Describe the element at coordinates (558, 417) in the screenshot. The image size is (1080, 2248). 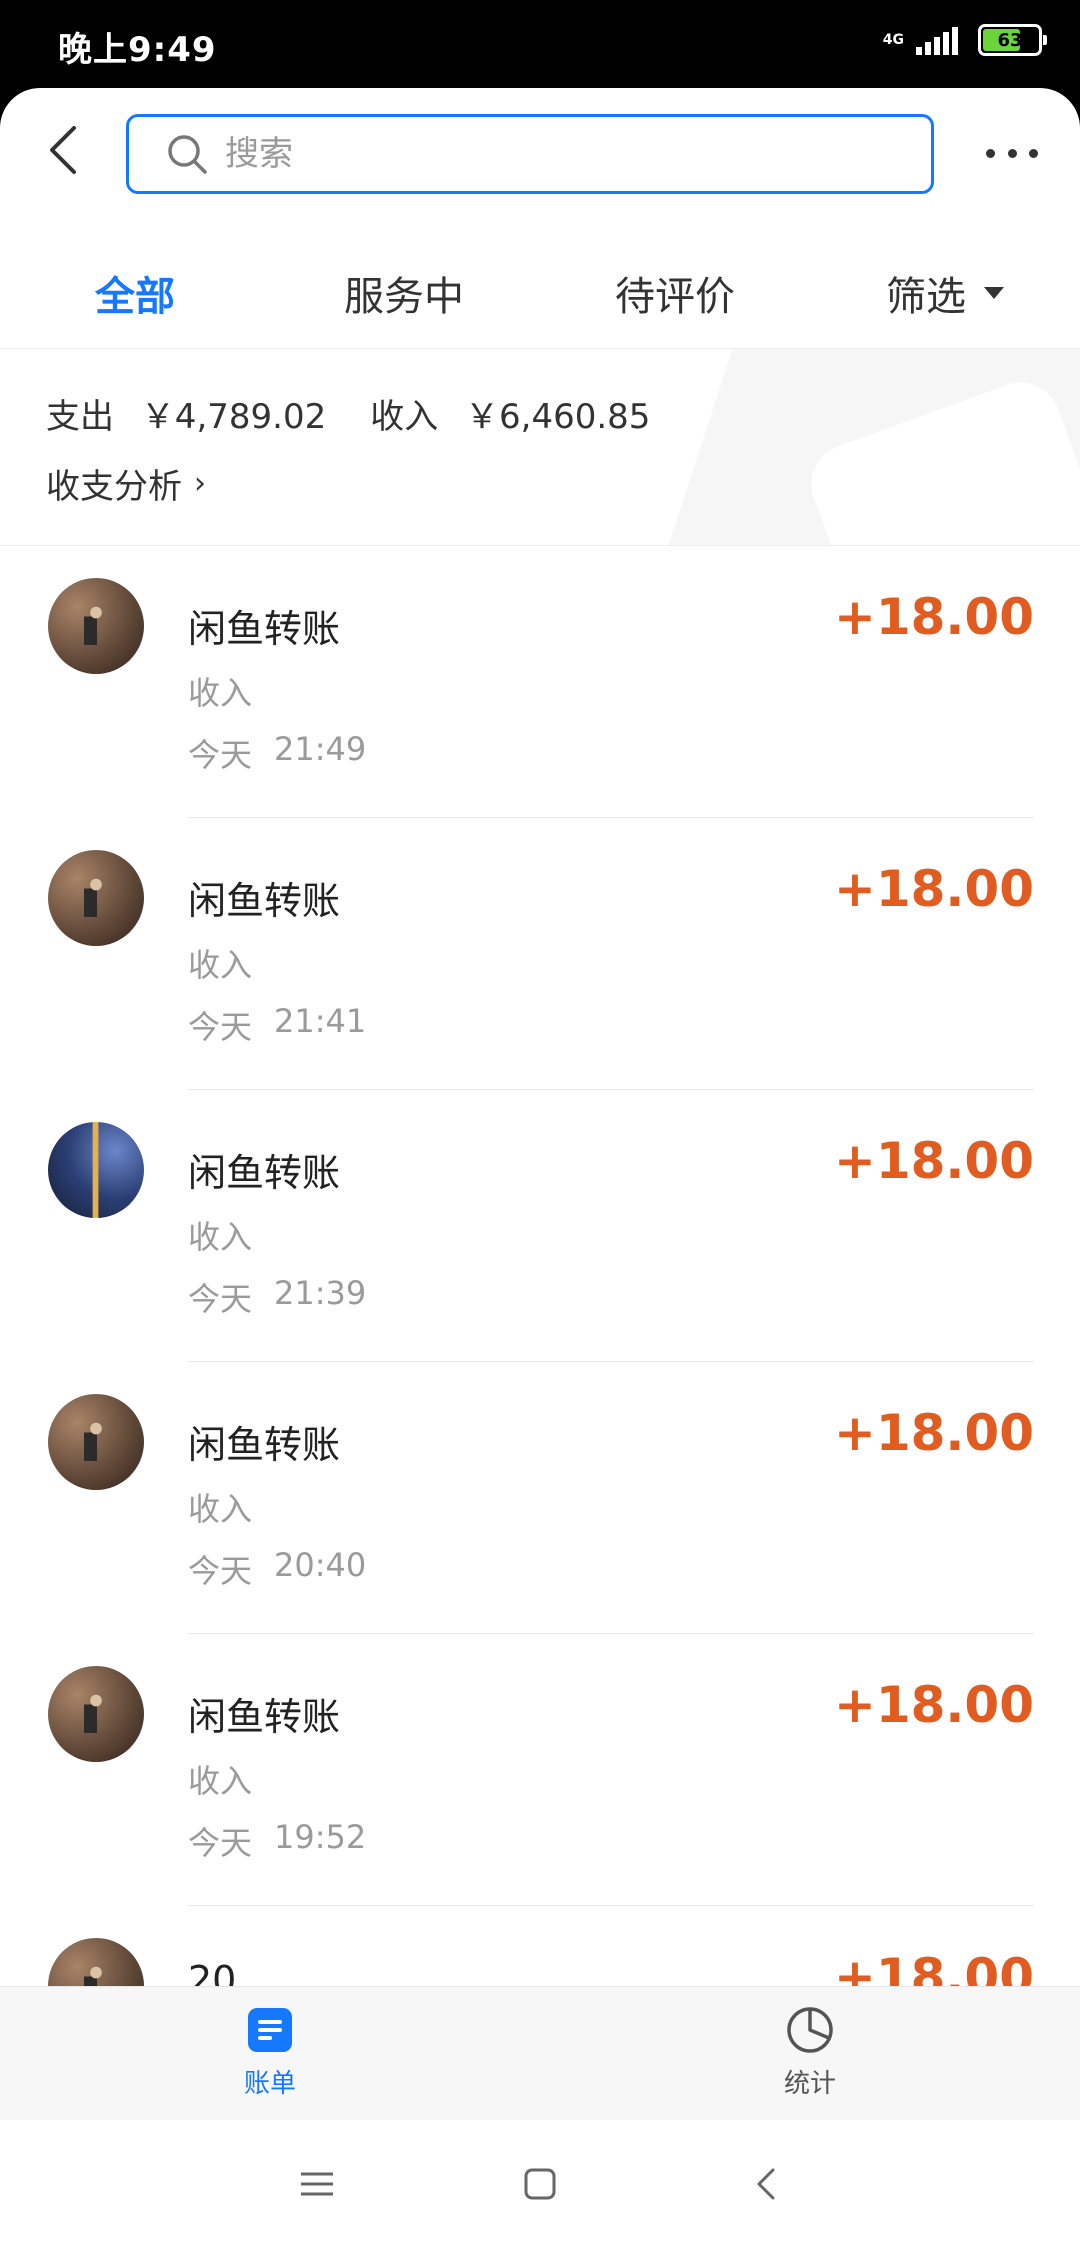
I see `income-value: ￥6,460.85` at that location.